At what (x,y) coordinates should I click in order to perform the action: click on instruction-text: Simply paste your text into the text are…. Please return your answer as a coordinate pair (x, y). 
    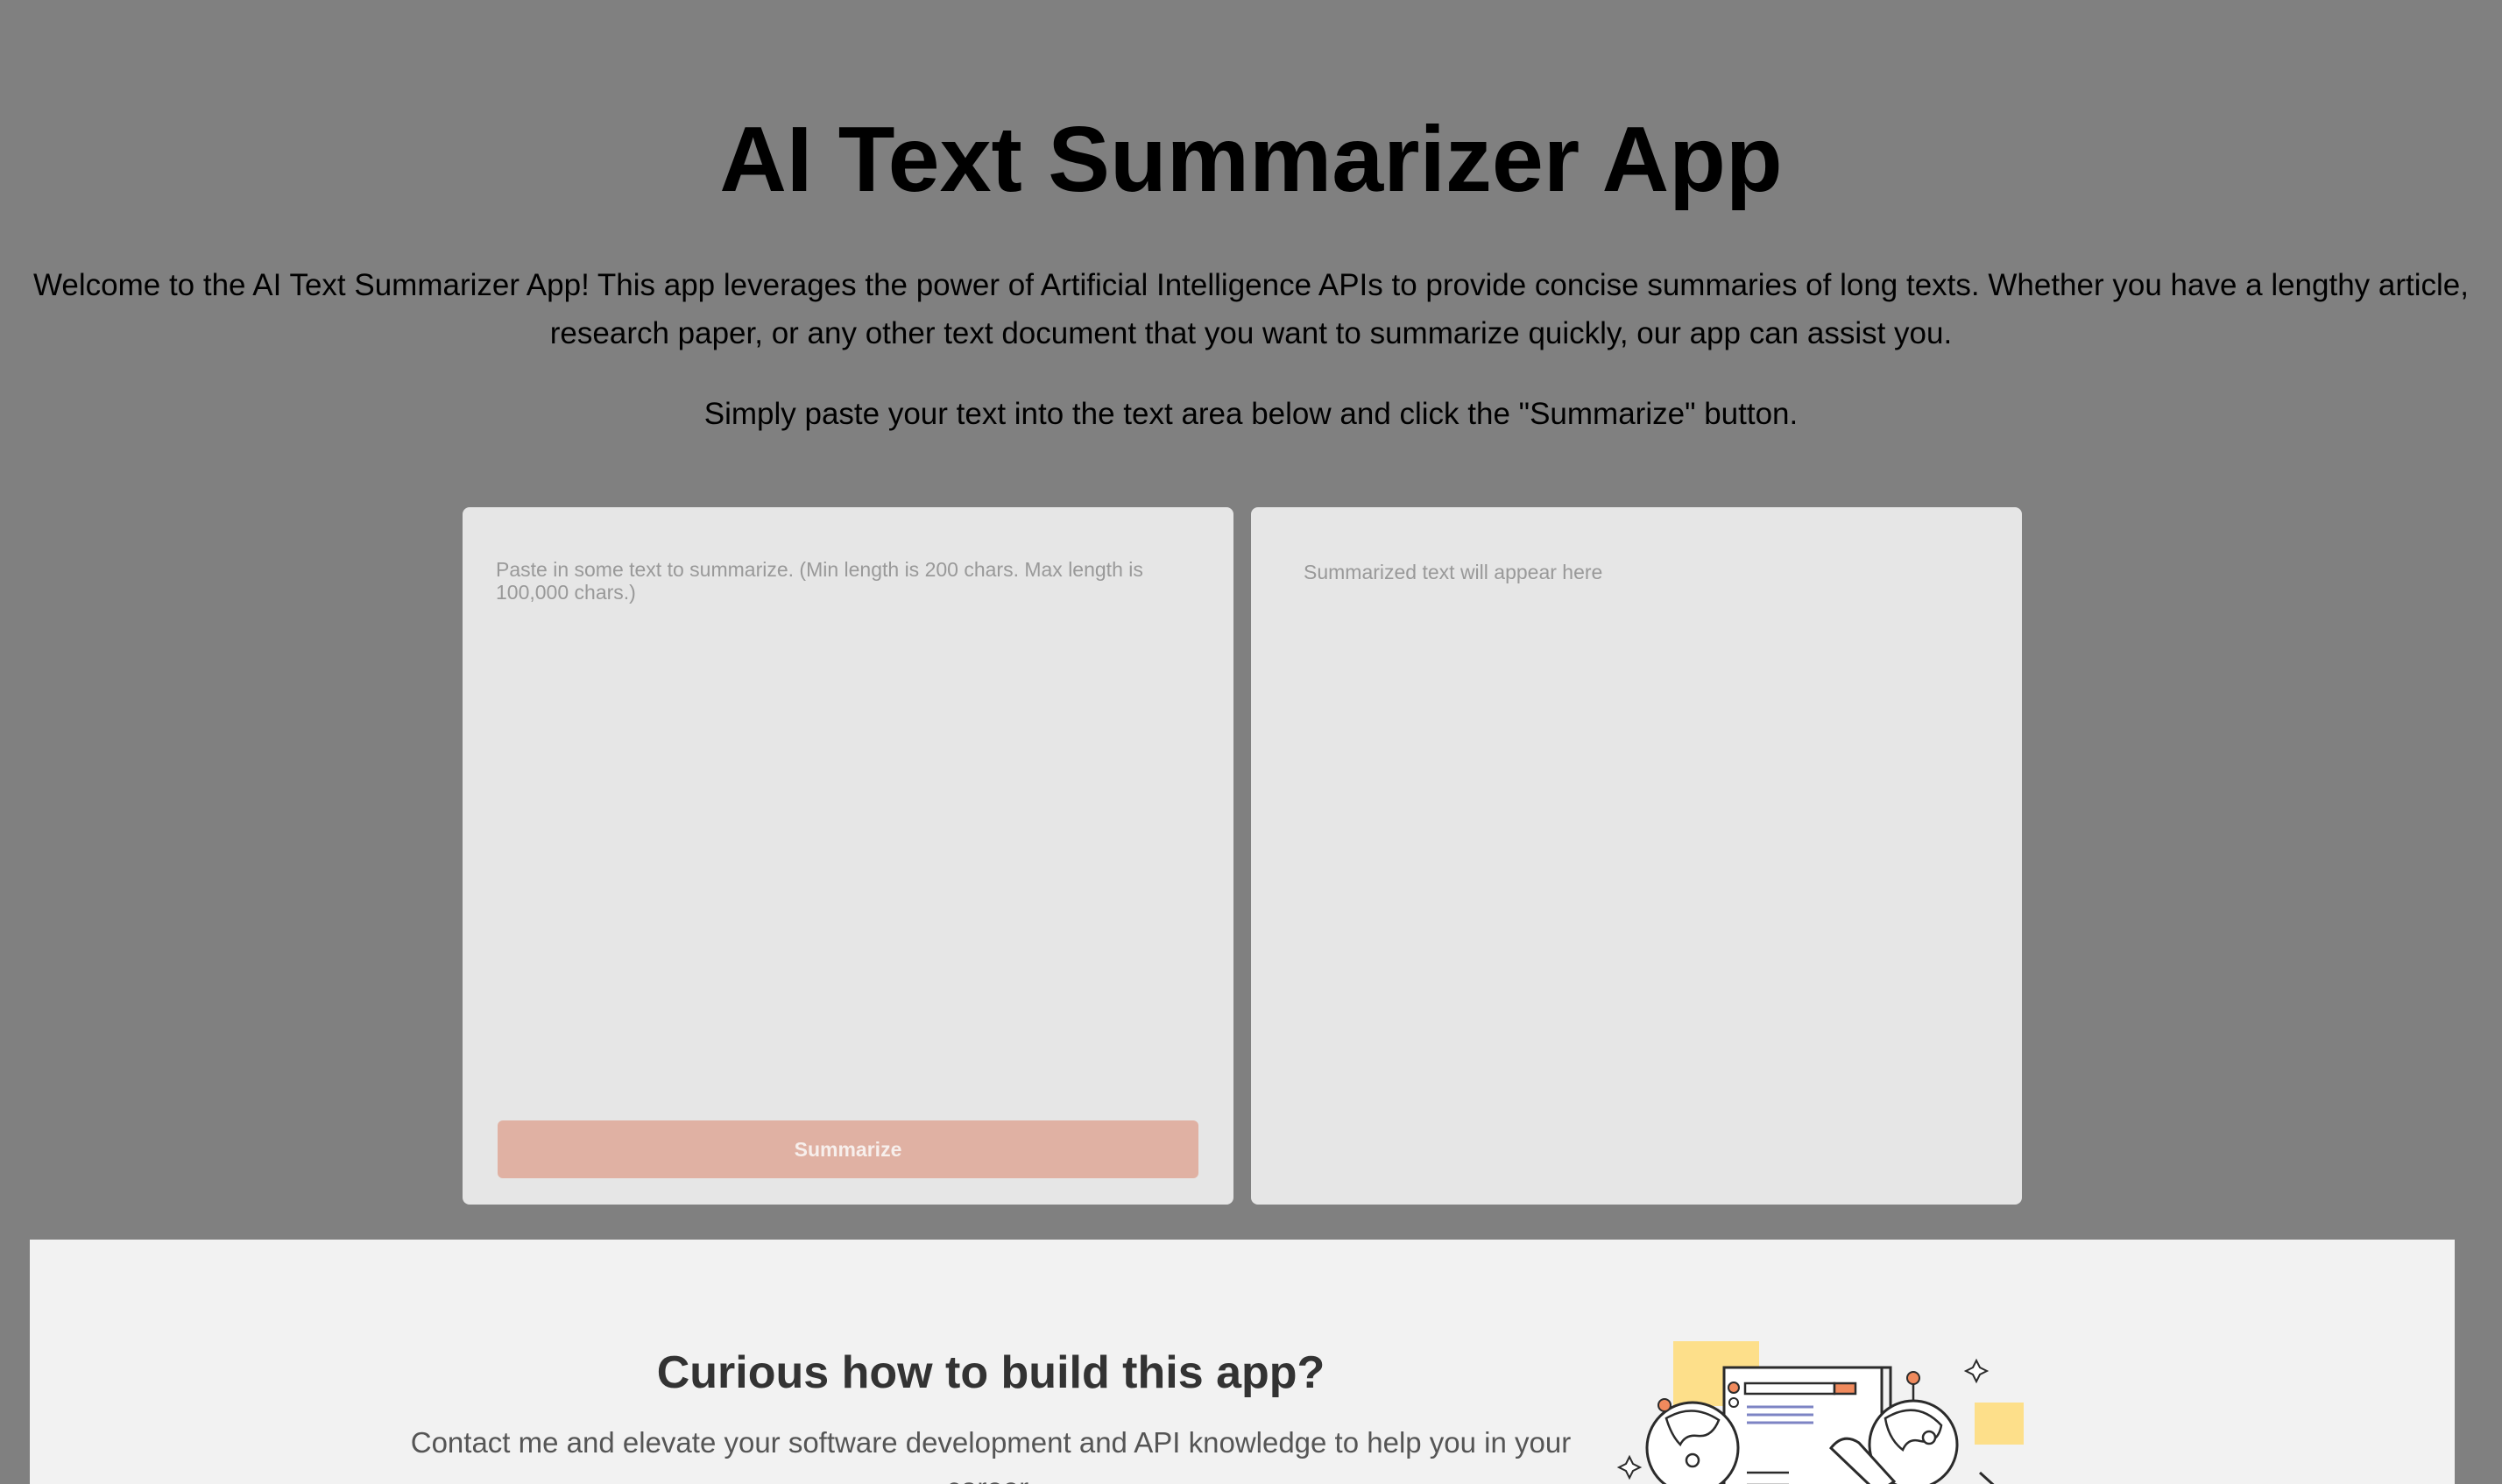
    Looking at the image, I should click on (1251, 414).